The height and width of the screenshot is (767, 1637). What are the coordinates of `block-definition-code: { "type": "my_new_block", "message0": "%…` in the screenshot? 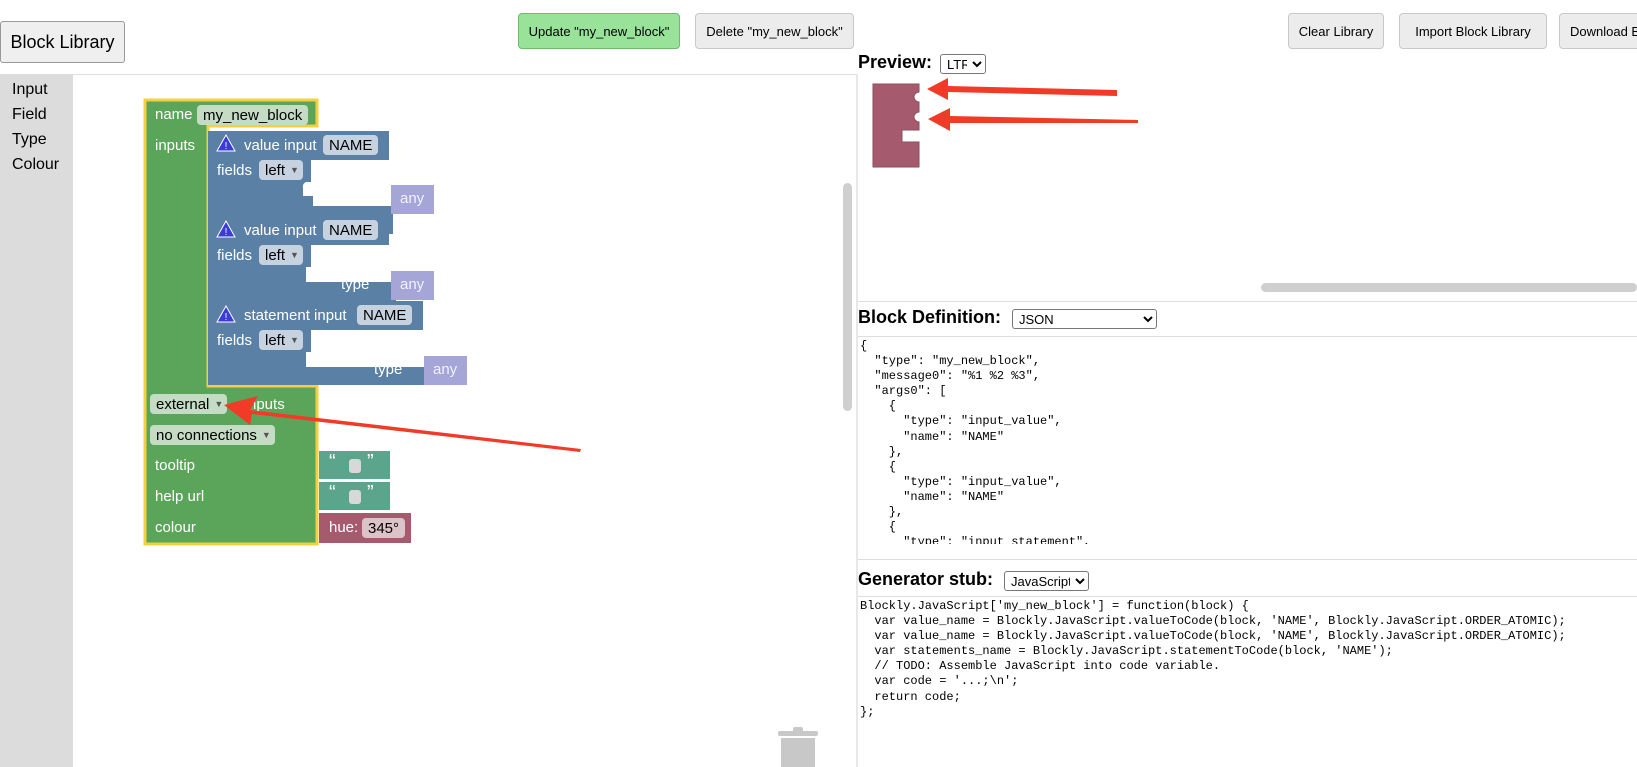 It's located at (1248, 441).